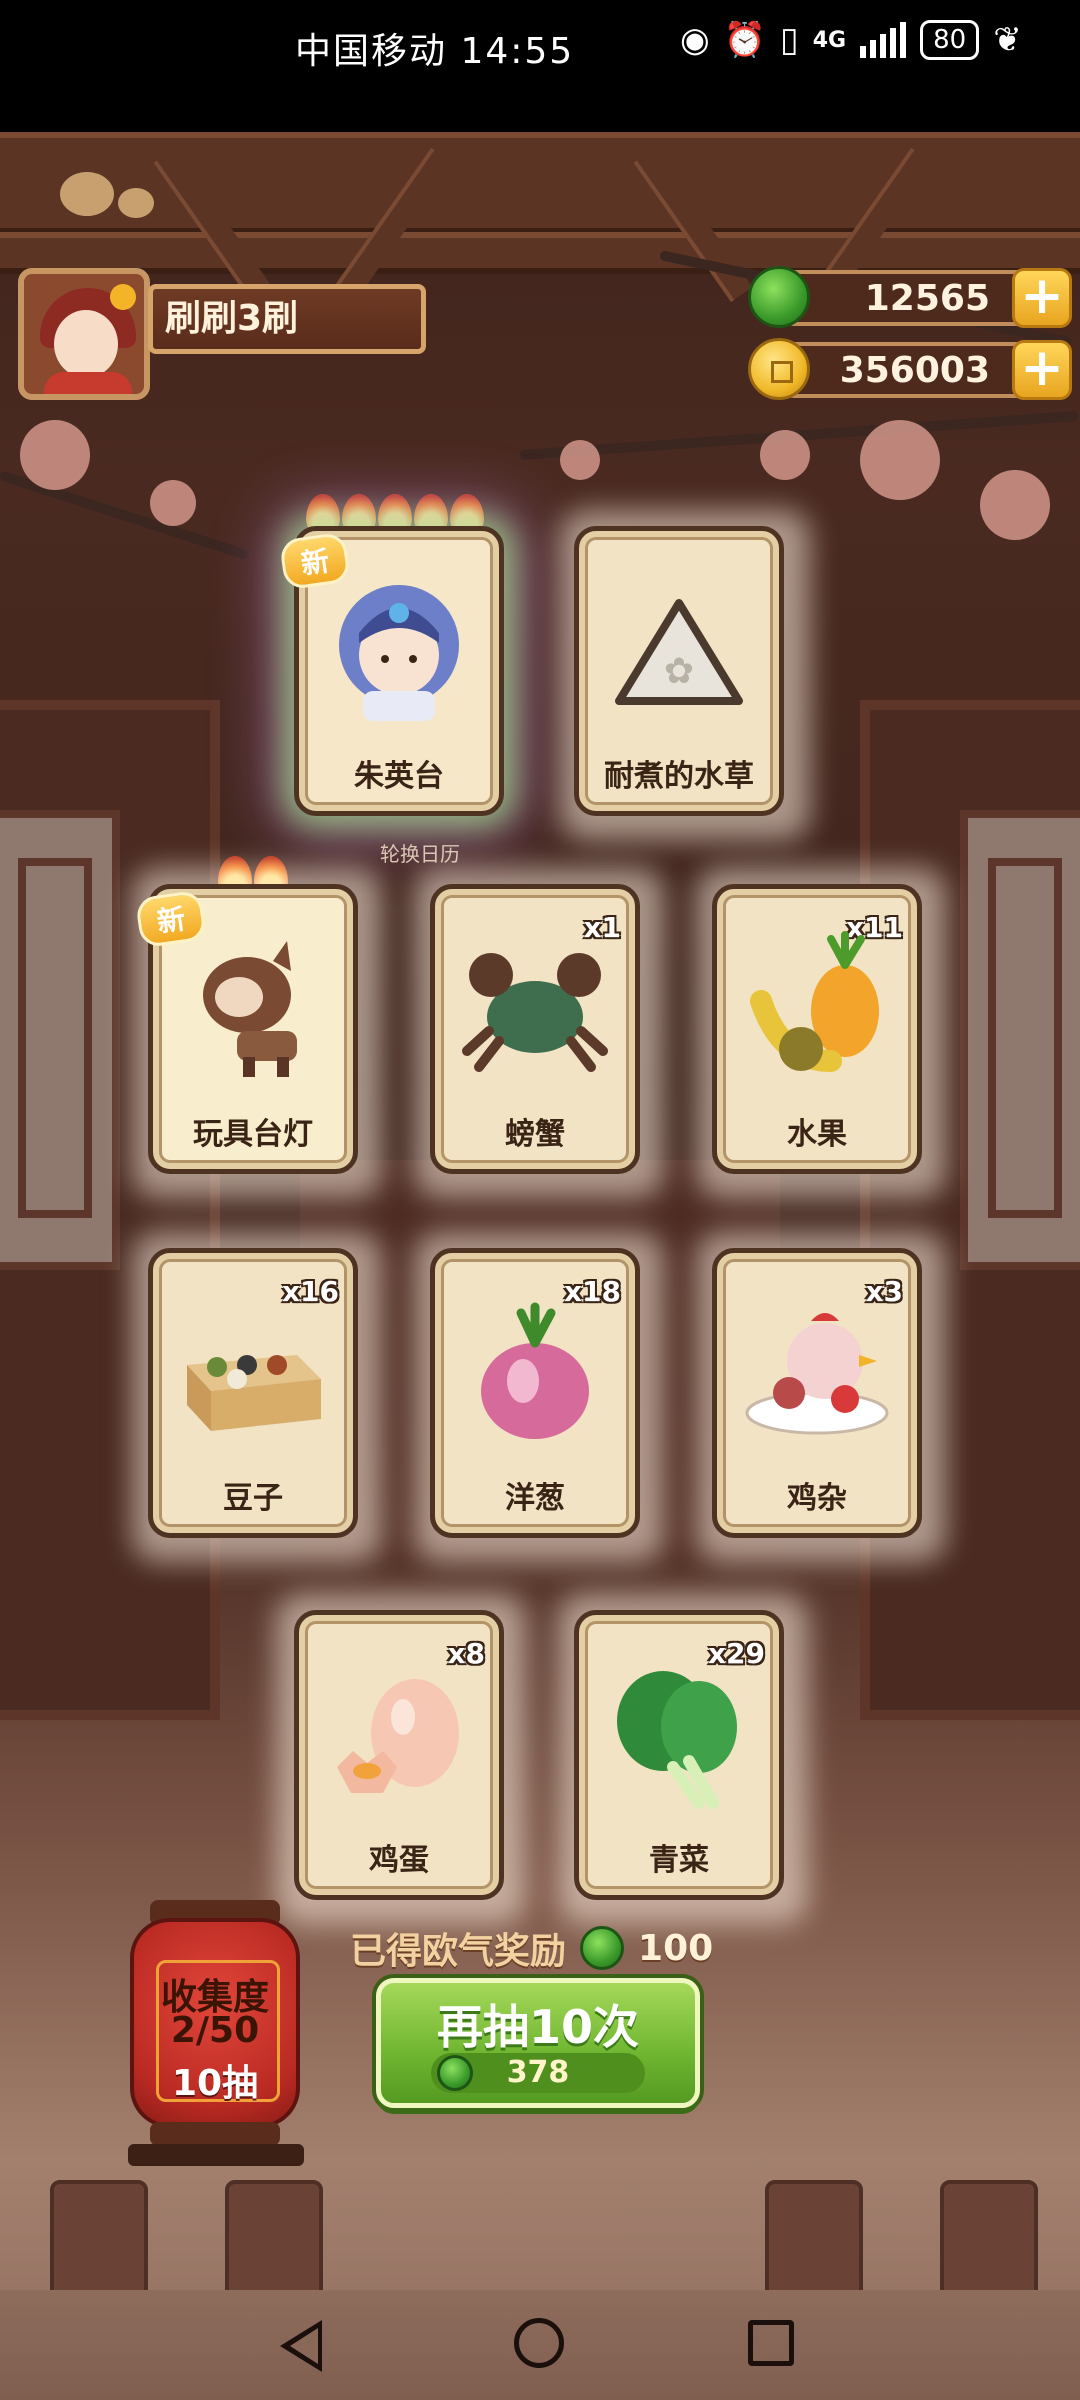  Describe the element at coordinates (535, 1012) in the screenshot. I see `crab-icon` at that location.